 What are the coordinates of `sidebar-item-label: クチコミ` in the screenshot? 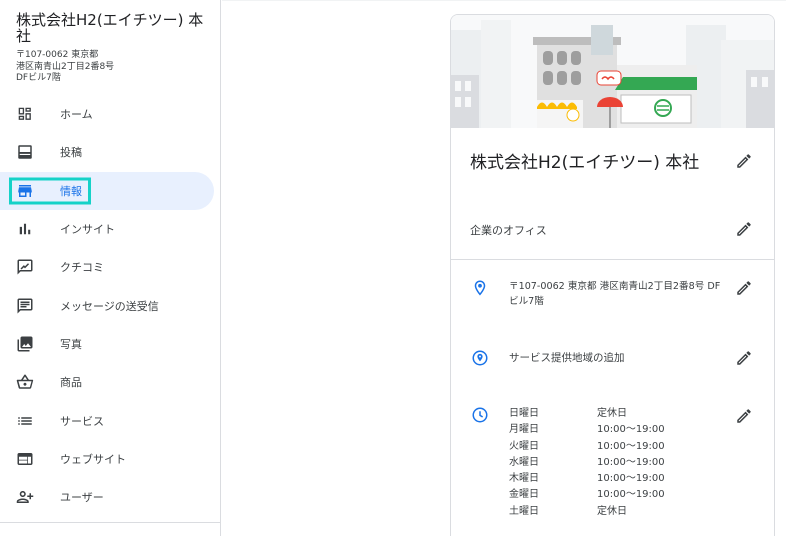 It's located at (82, 268).